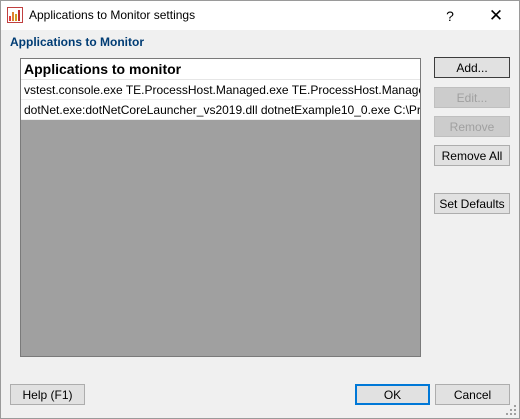  What do you see at coordinates (472, 203) in the screenshot?
I see `set-defaults-button: Set Defaults` at bounding box center [472, 203].